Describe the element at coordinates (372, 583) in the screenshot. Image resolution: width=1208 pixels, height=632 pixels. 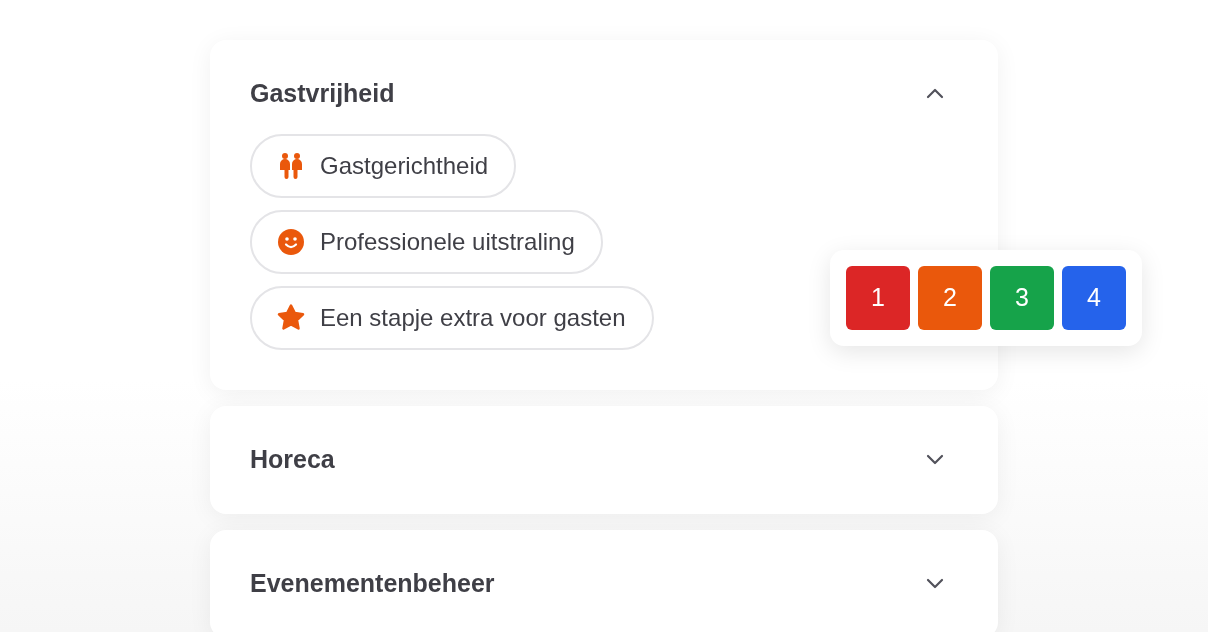
I see `section-title: Evenementenbeheer` at that location.